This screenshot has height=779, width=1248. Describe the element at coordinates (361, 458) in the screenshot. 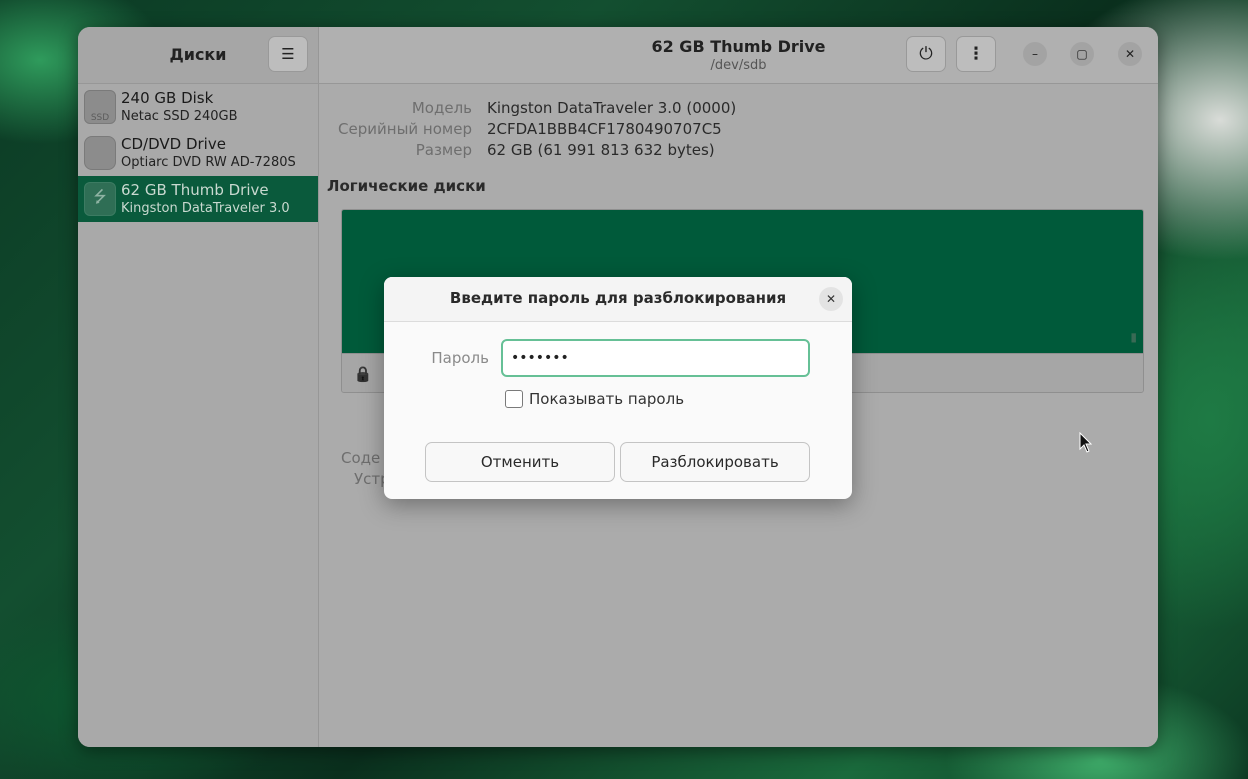

I see `content-label: Соде` at that location.